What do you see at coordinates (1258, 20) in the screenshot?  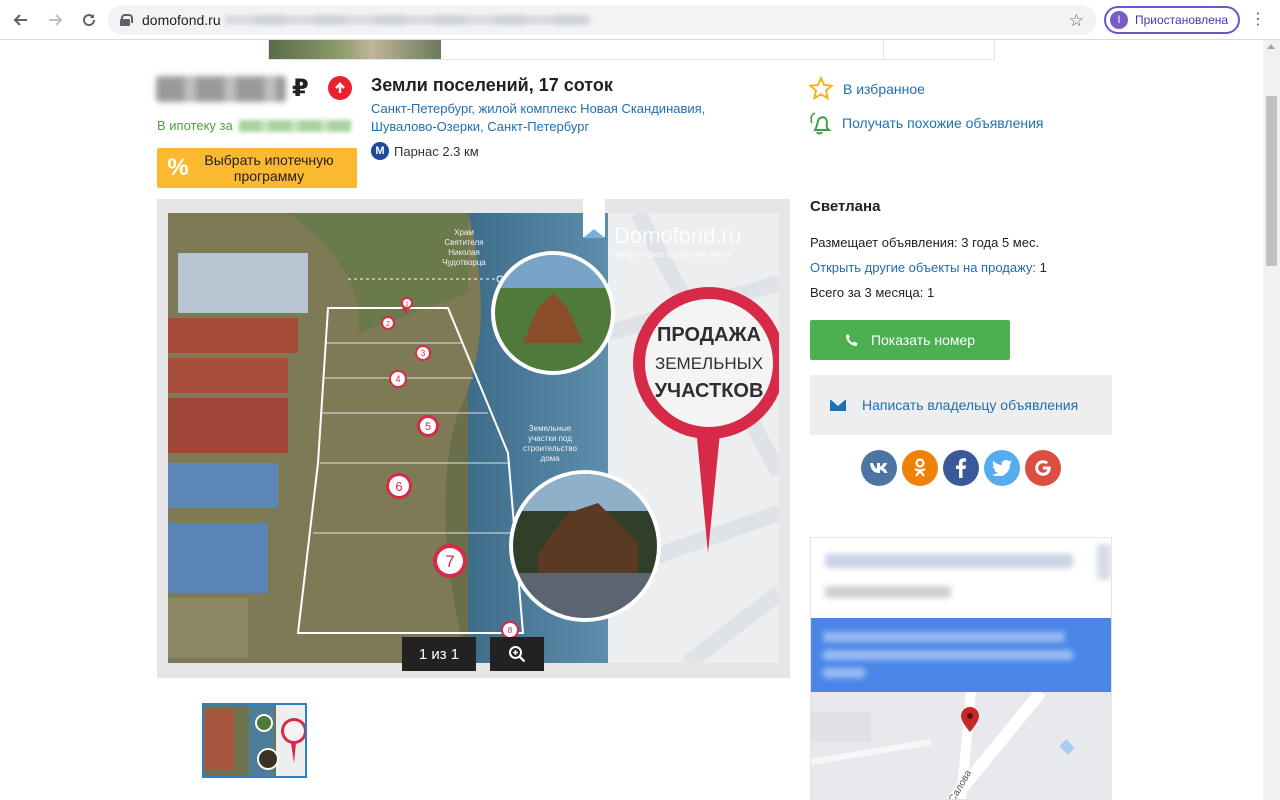 I see `menu-dots-icon: ⋮` at bounding box center [1258, 20].